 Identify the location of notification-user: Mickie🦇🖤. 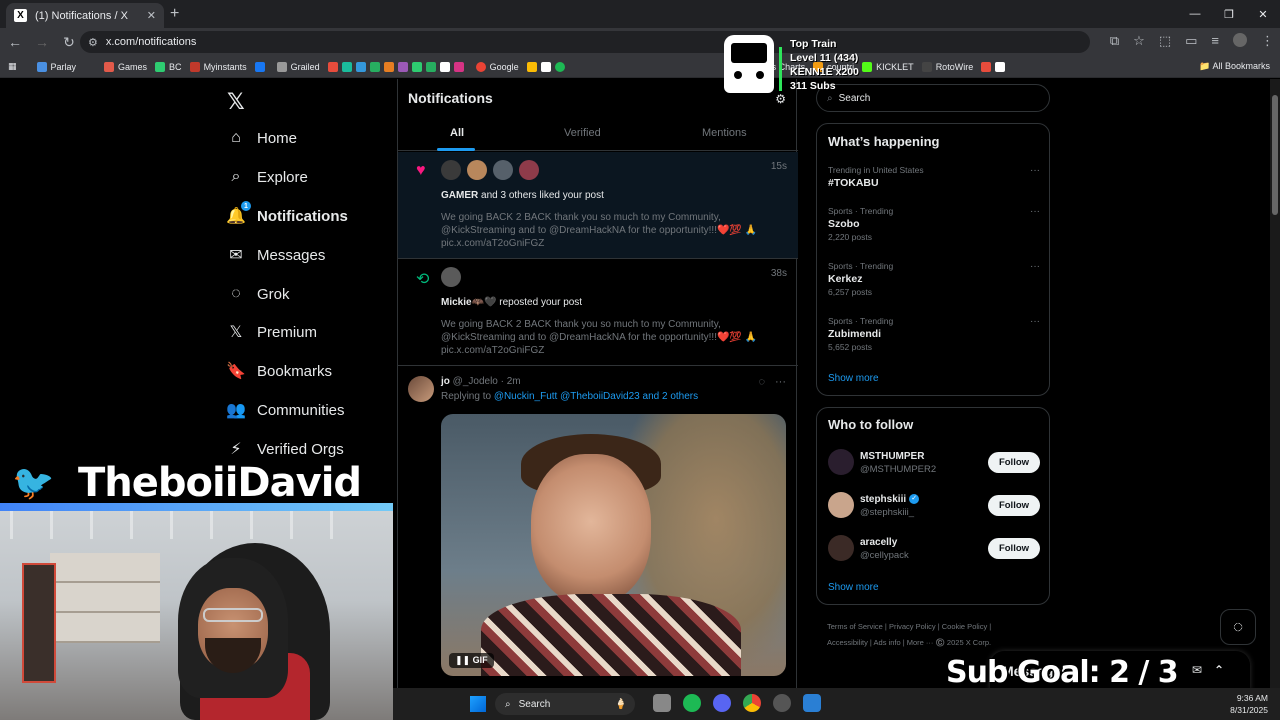
(468, 302).